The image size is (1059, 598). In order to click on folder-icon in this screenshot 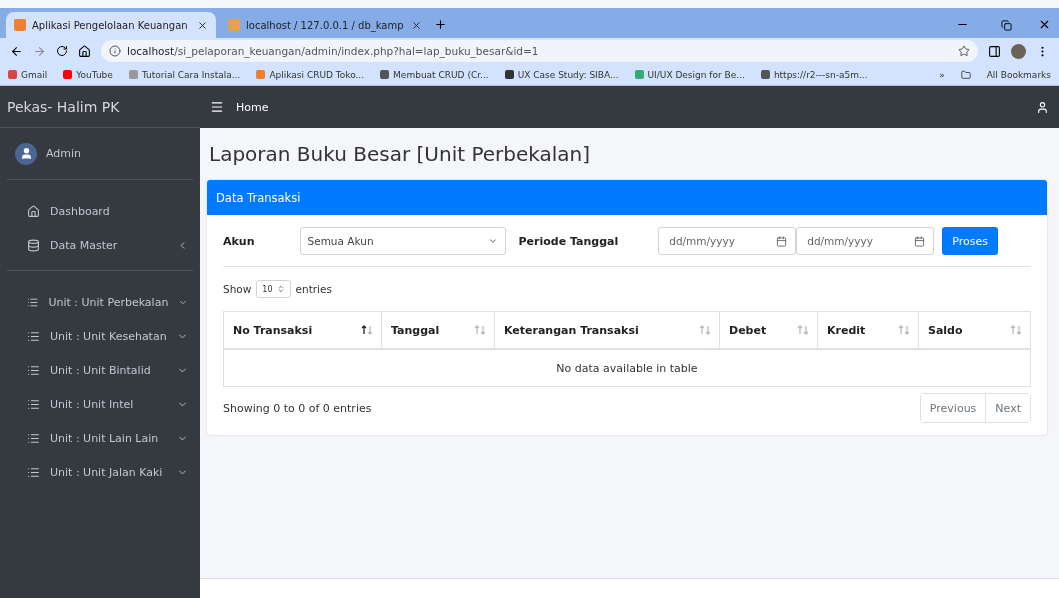, I will do `click(965, 74)`.